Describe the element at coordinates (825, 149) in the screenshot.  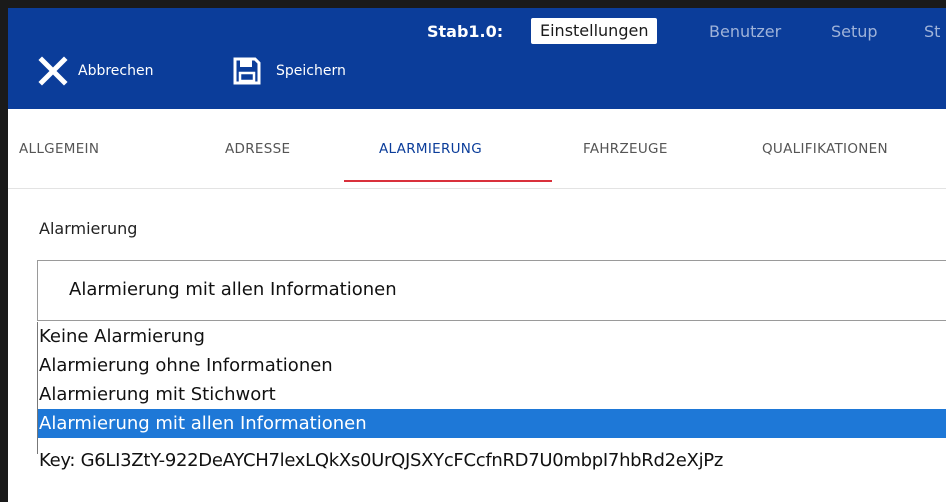
I see `tab-qualifikationen: QUALIFIKATIONEN` at that location.